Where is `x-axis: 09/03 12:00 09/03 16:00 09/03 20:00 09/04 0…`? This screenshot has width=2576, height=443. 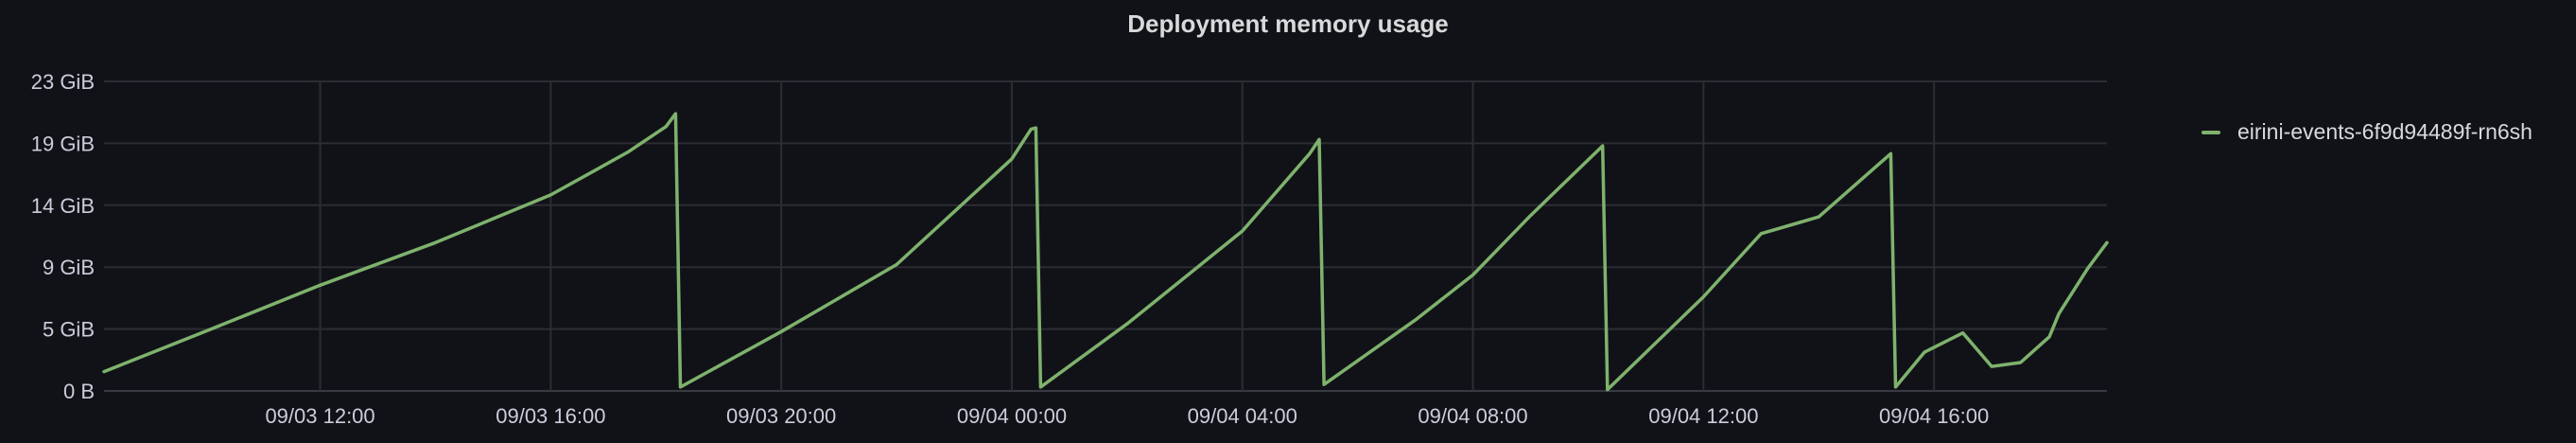 x-axis: 09/03 12:00 09/03 16:00 09/03 20:00 09/04 0… is located at coordinates (1127, 416).